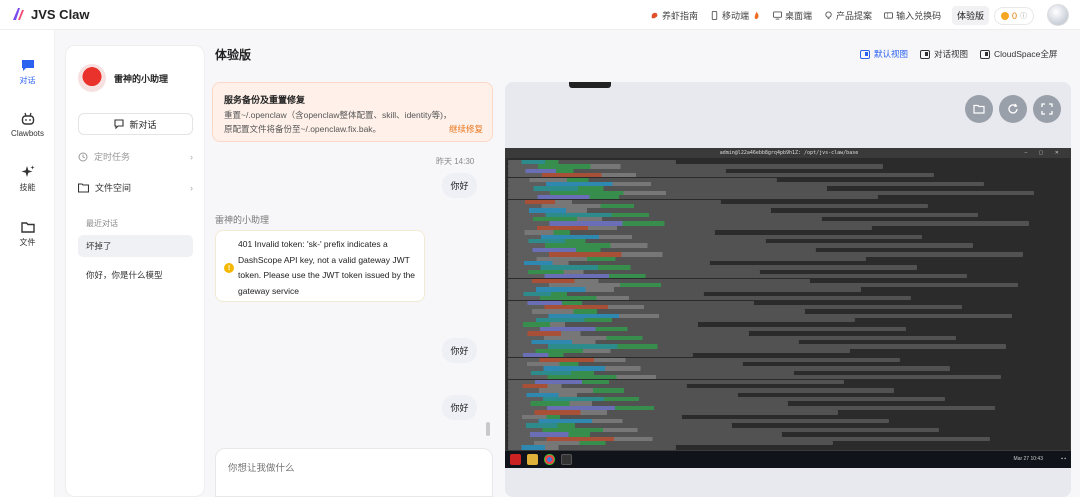 The image size is (1080, 497). Describe the element at coordinates (654, 15) in the screenshot. I see `shrimp-icon` at that location.